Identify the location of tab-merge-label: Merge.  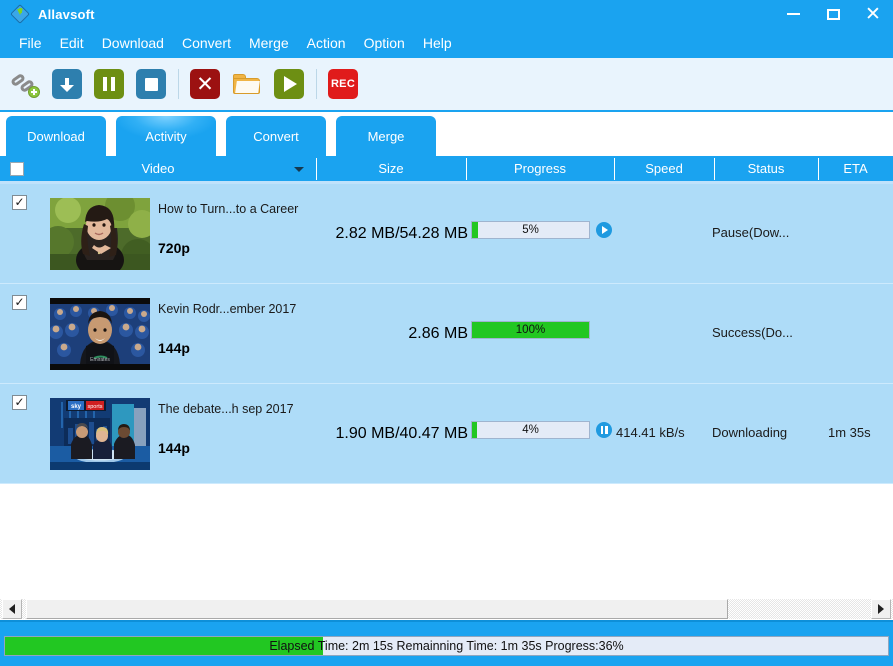
(386, 136).